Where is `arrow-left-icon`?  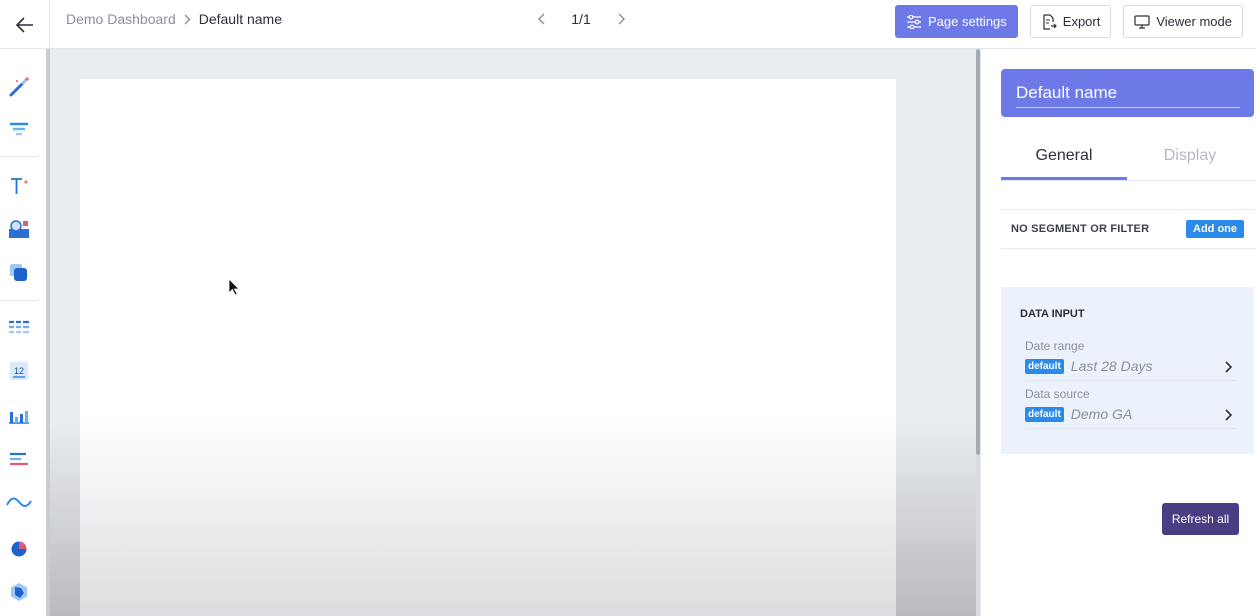 arrow-left-icon is located at coordinates (24, 24).